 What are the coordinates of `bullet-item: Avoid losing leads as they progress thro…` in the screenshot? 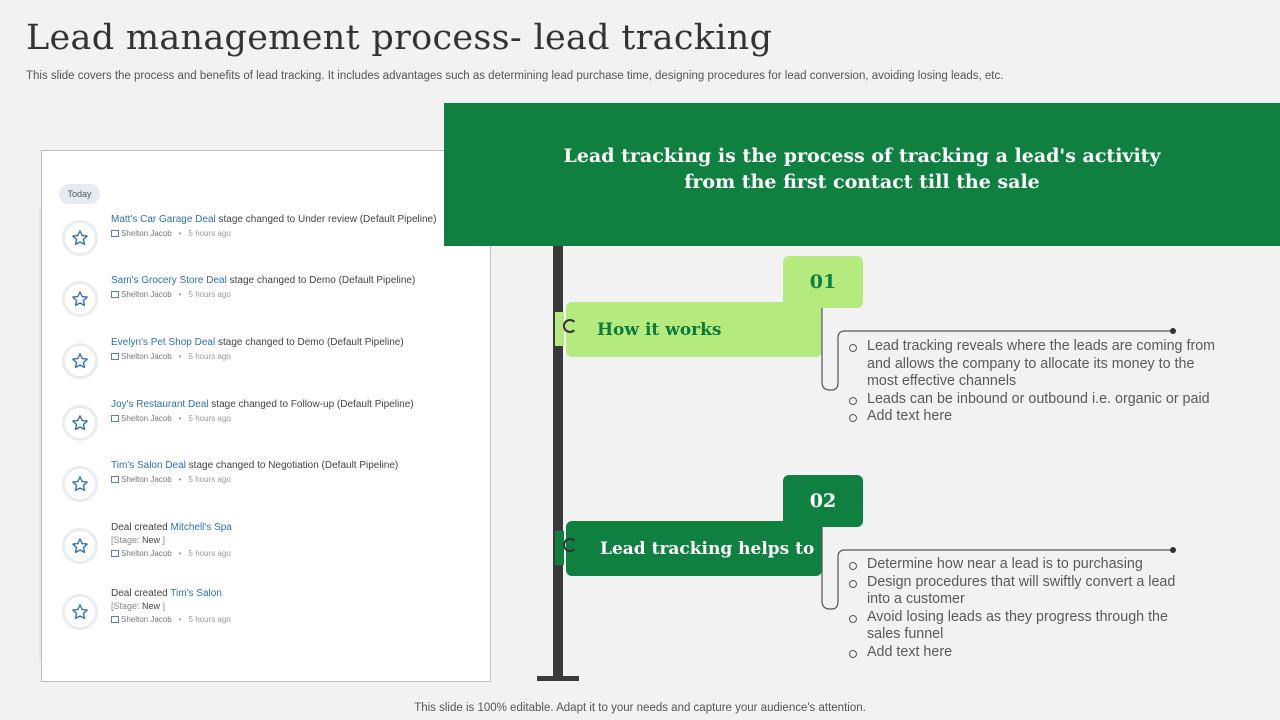 It's located at (1020, 626).